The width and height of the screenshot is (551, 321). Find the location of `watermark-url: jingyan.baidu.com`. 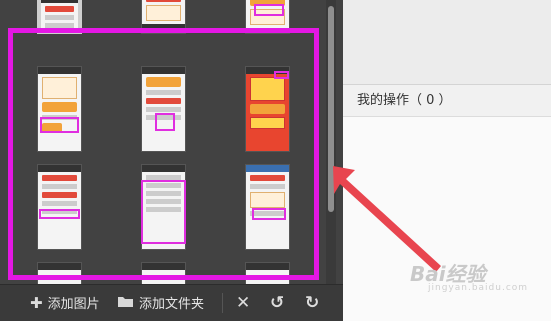

watermark-url: jingyan.baidu.com is located at coordinates (478, 288).